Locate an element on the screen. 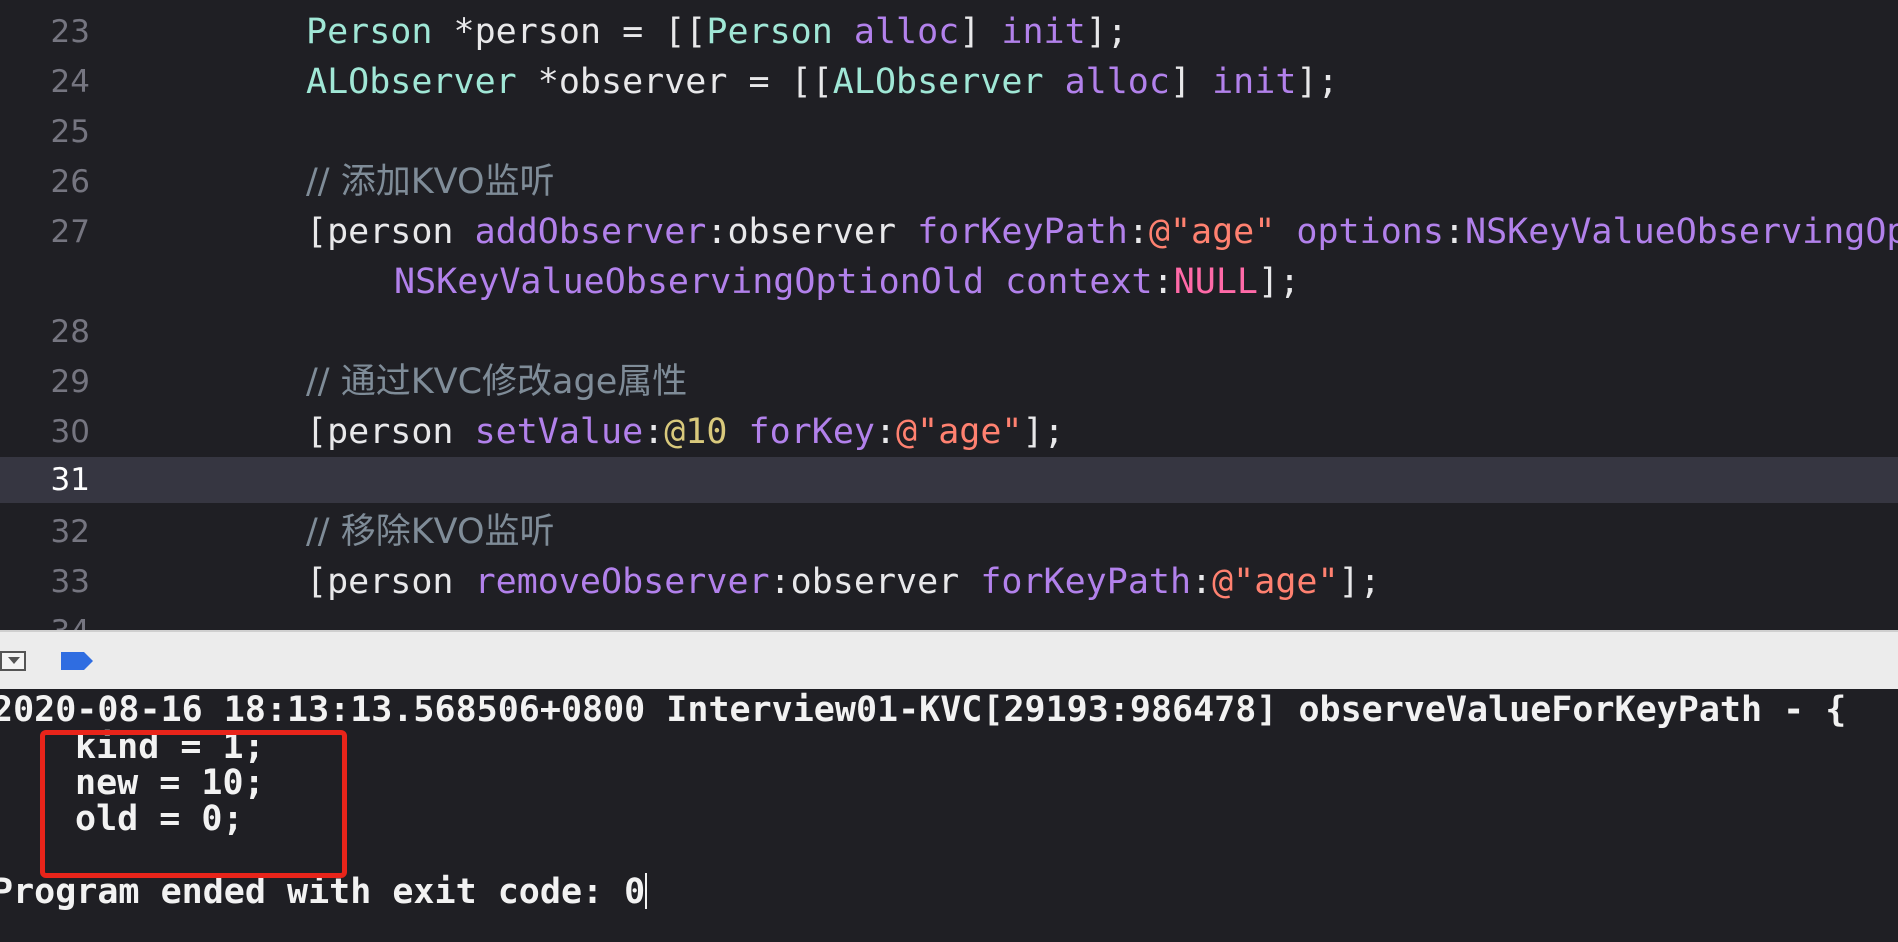  breakpoint-arrow-icon is located at coordinates (77, 661).